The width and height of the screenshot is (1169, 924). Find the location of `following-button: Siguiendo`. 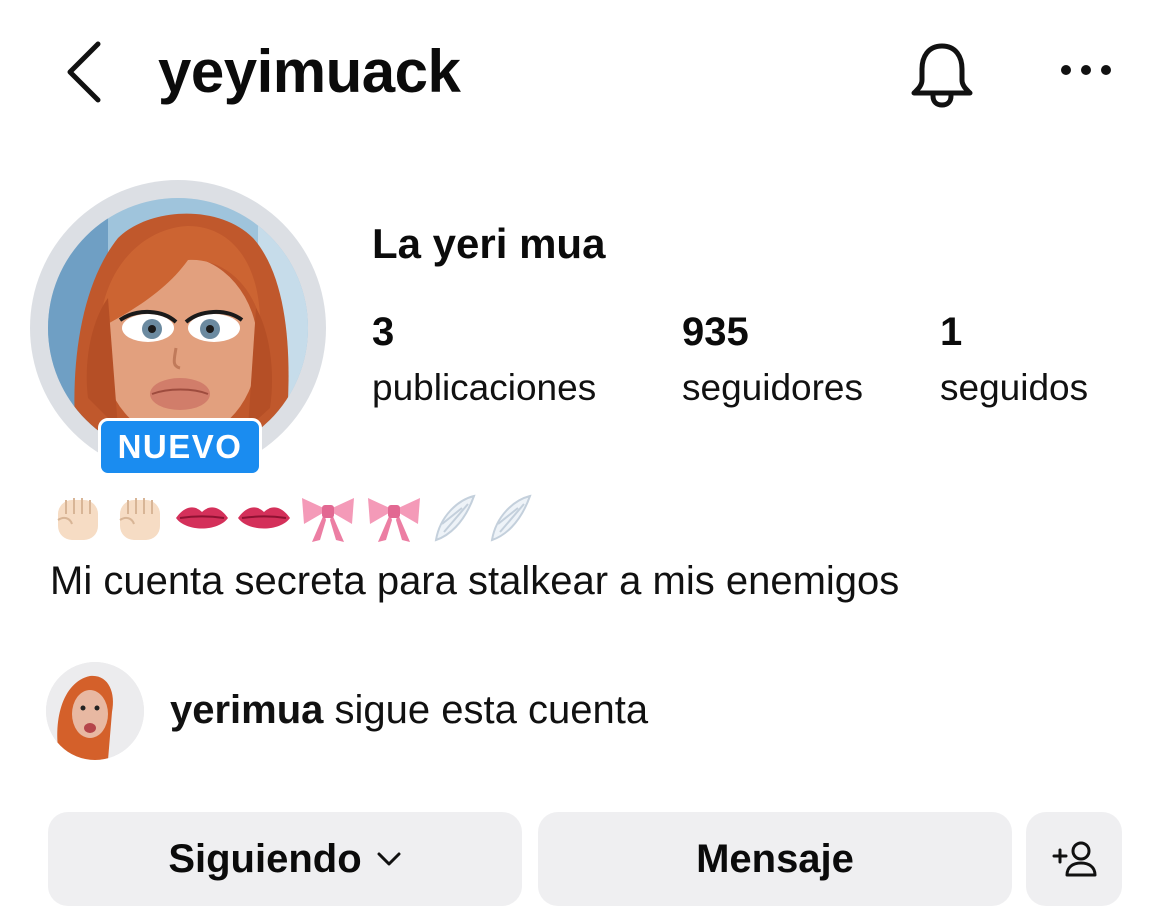

following-button: Siguiendo is located at coordinates (285, 859).